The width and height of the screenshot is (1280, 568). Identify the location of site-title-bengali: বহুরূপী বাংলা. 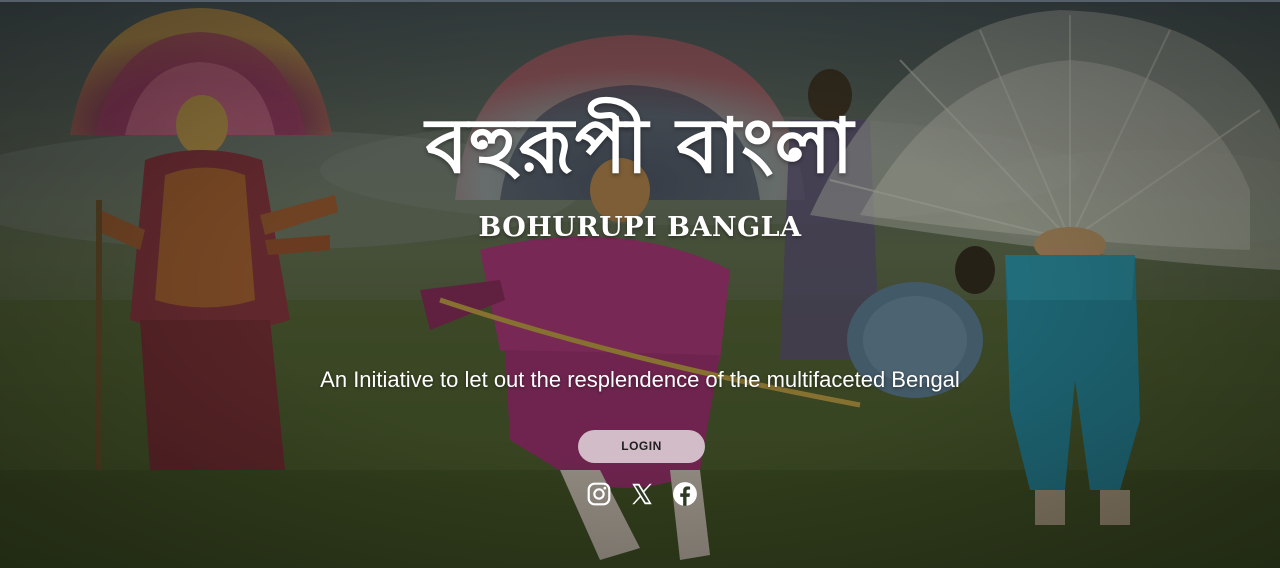
(640, 145).